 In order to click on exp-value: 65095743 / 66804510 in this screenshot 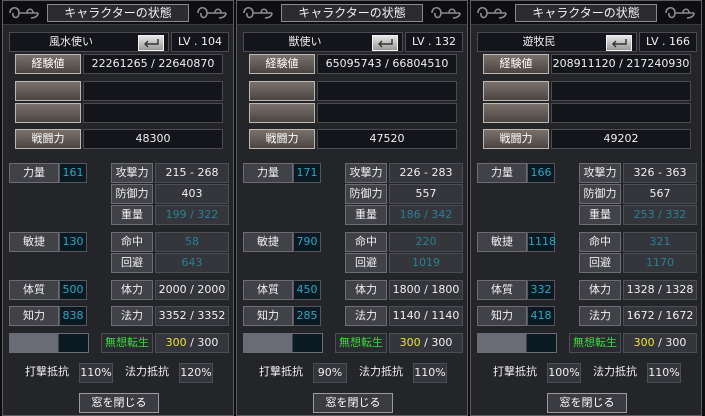, I will do `click(387, 64)`.